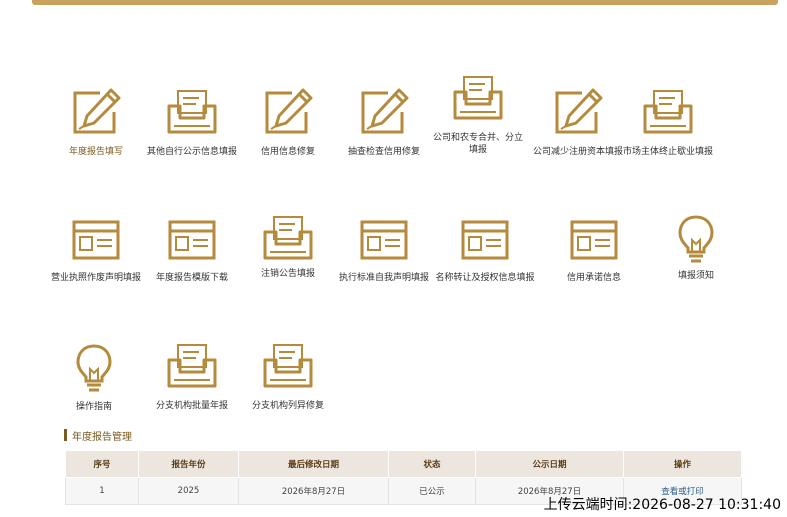  Describe the element at coordinates (593, 278) in the screenshot. I see `tile-label: 信用承诺信息` at that location.